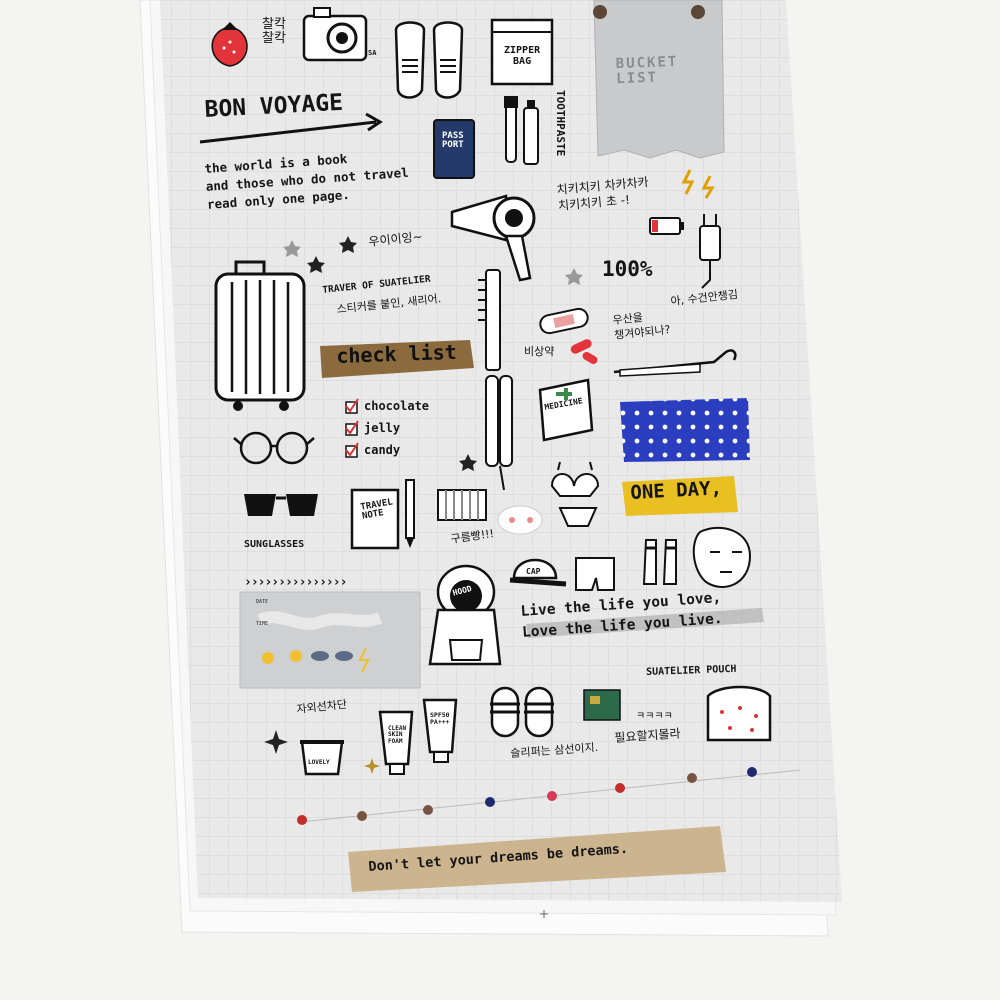  I want to click on emergency-meds-label: 비상약, so click(539, 351).